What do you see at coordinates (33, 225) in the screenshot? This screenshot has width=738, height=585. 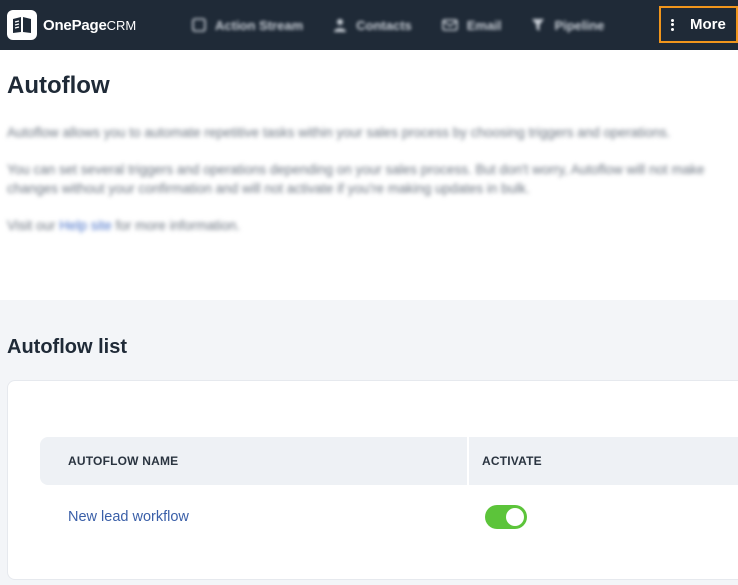 I see `help-prefix: Visit our` at bounding box center [33, 225].